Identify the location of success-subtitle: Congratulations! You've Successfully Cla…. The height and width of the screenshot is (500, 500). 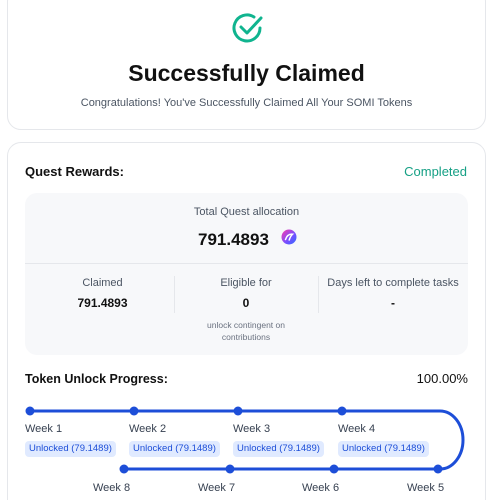
(246, 103).